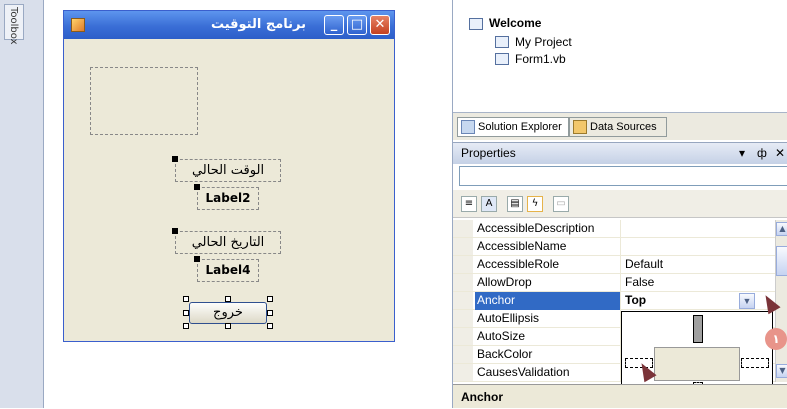 The height and width of the screenshot is (409, 787). I want to click on tree-root-welcome: Welcome, so click(515, 23).